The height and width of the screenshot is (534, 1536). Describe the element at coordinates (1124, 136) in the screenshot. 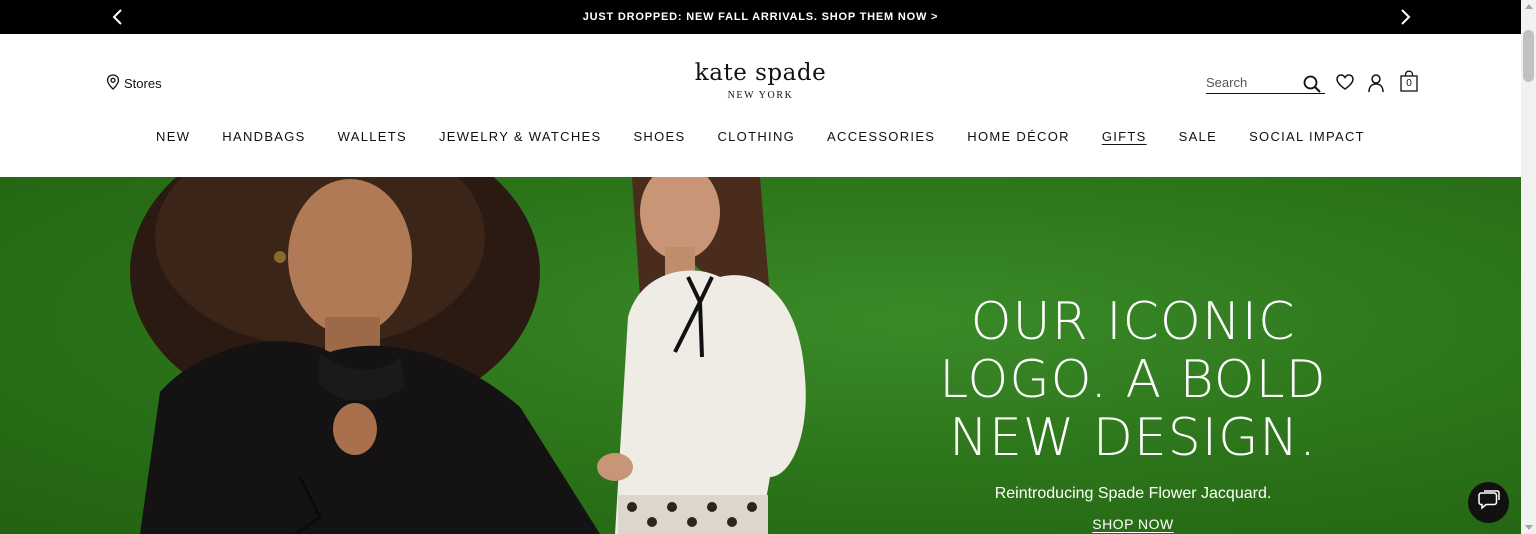

I see `nav-item-gifts: GIFTS` at that location.